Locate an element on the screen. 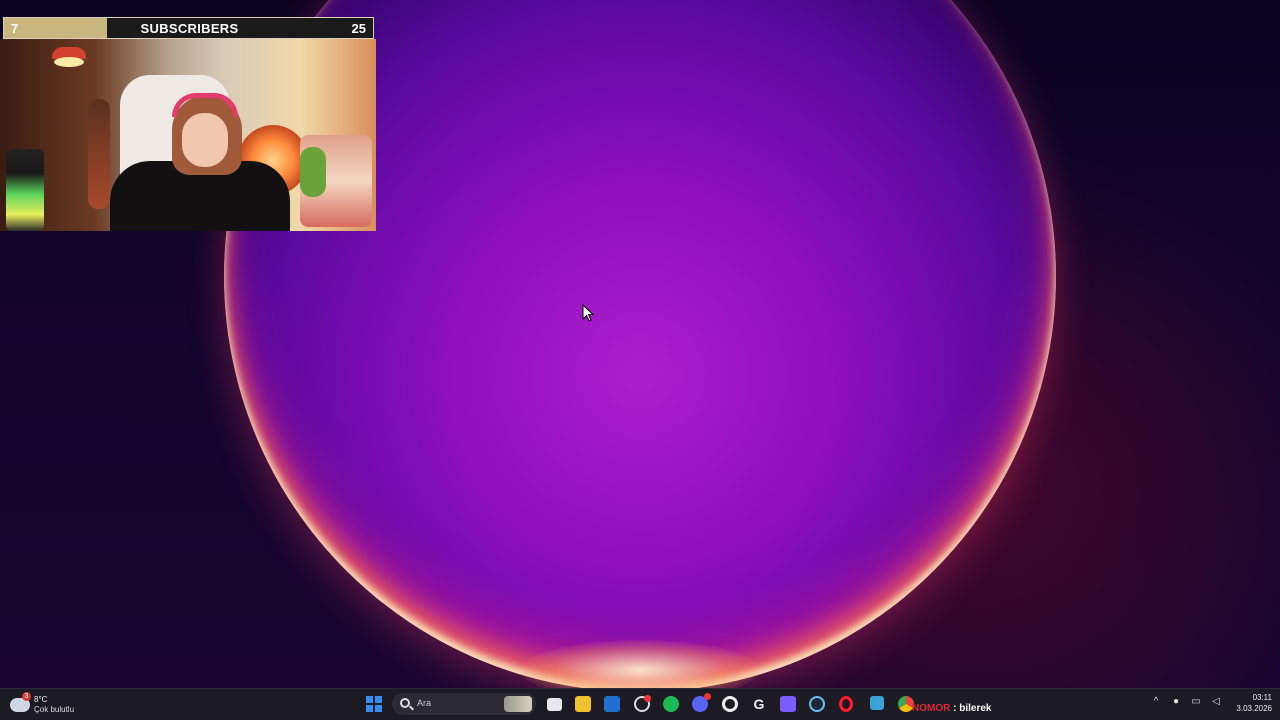  system-tray: ^ ● ▭ ◁ is located at coordinates (1186, 702).